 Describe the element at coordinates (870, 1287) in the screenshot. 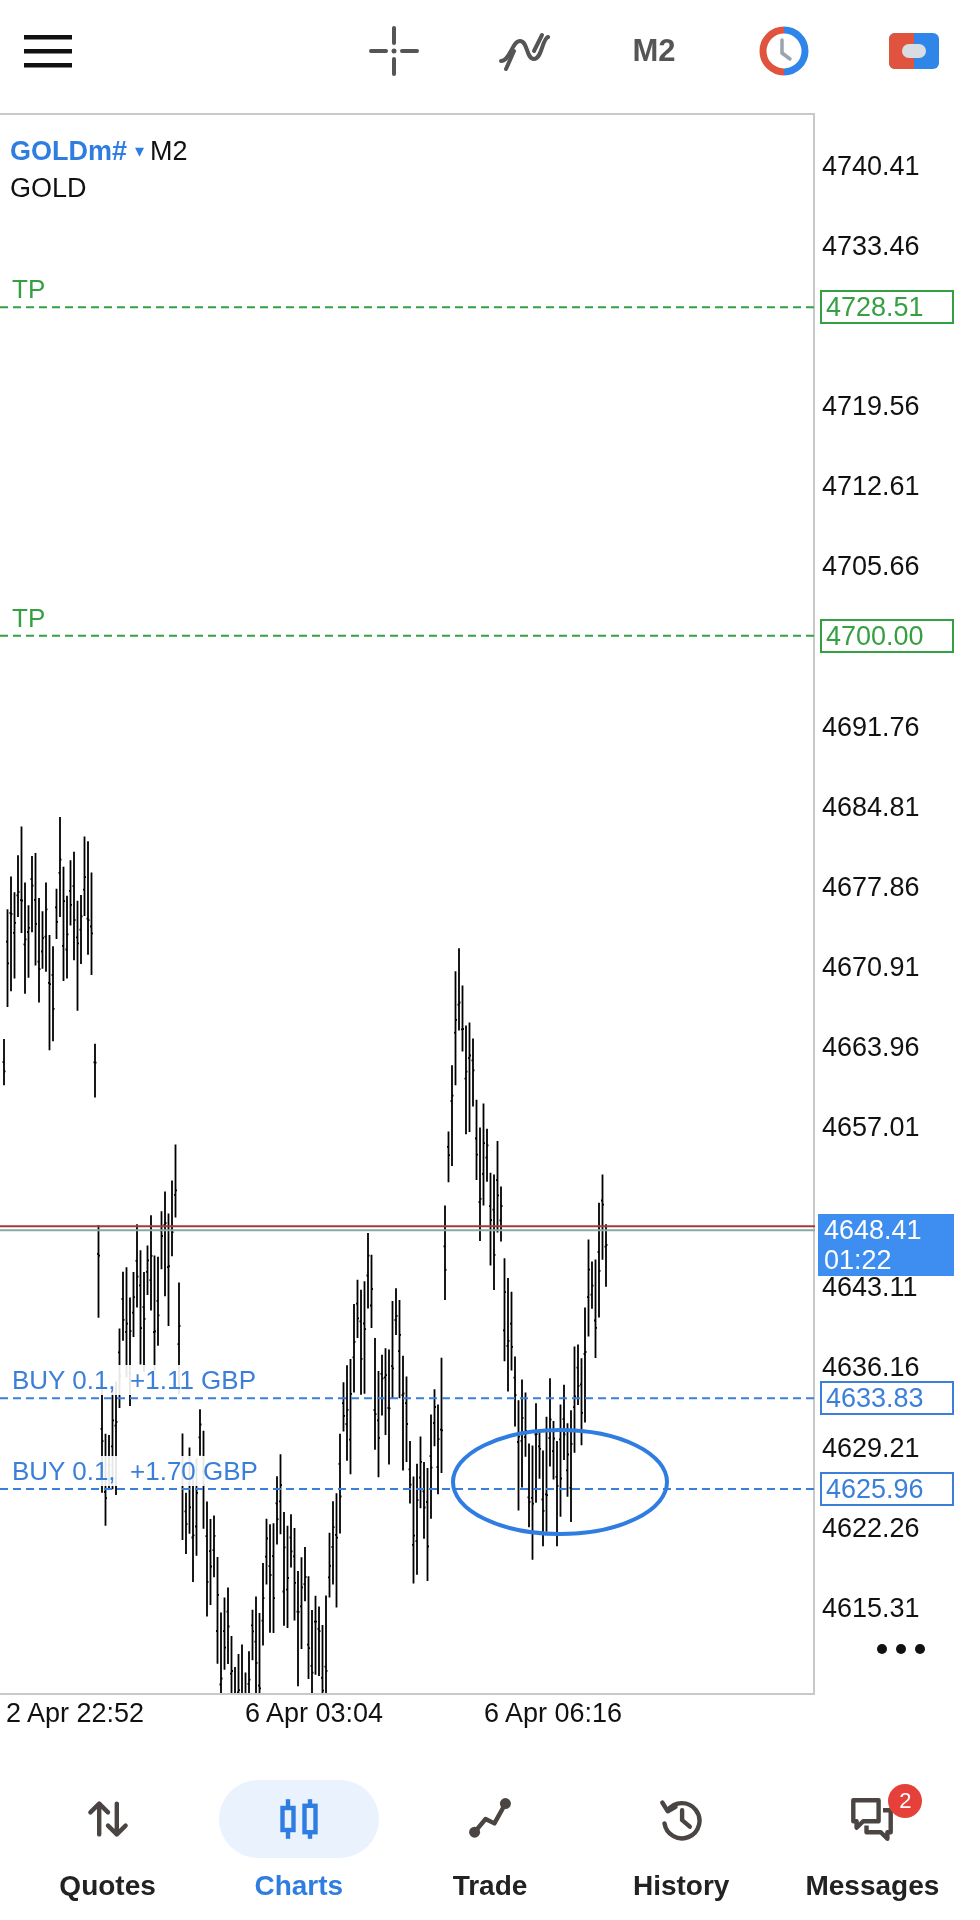

I see `price-axis-label: 4643.11` at that location.